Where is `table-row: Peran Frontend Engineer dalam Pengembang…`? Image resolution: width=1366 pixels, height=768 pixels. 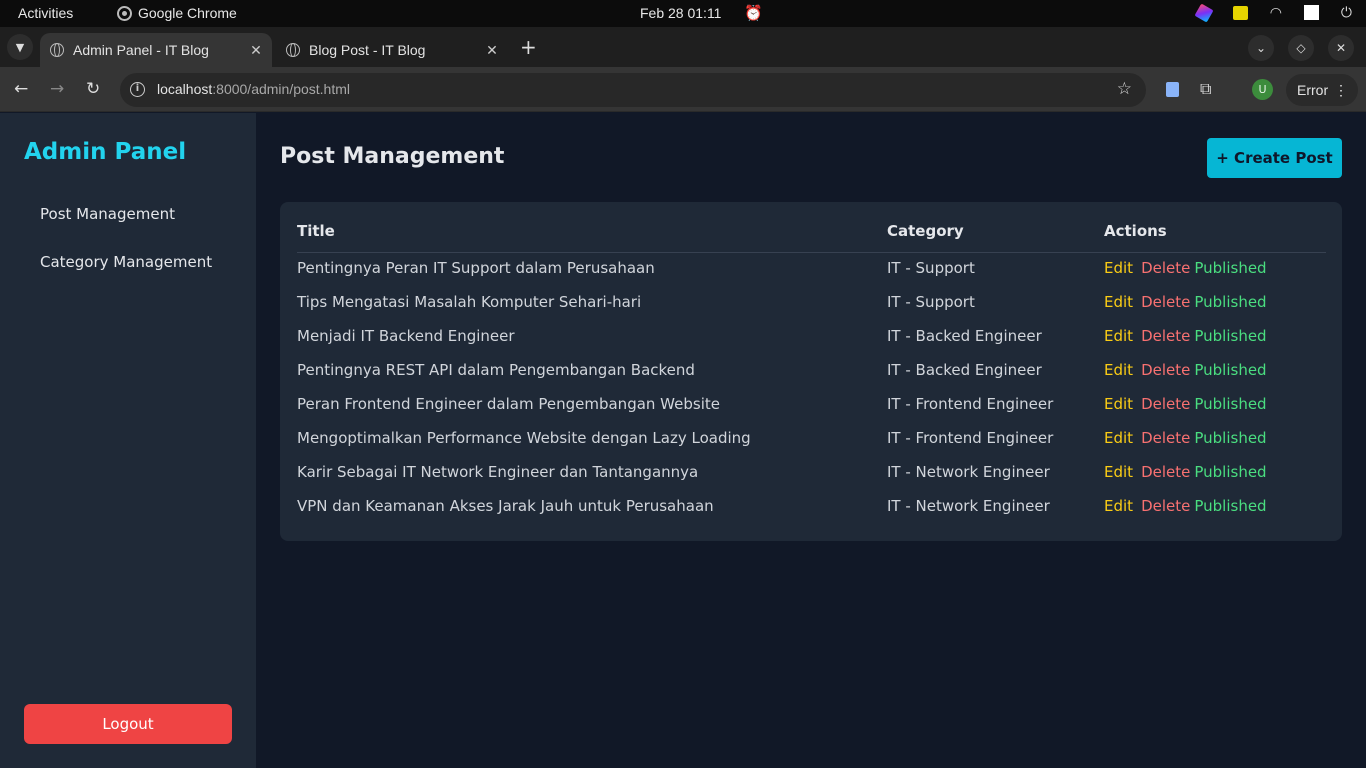
table-row: Peran Frontend Engineer dalam Pengembang… is located at coordinates (811, 412).